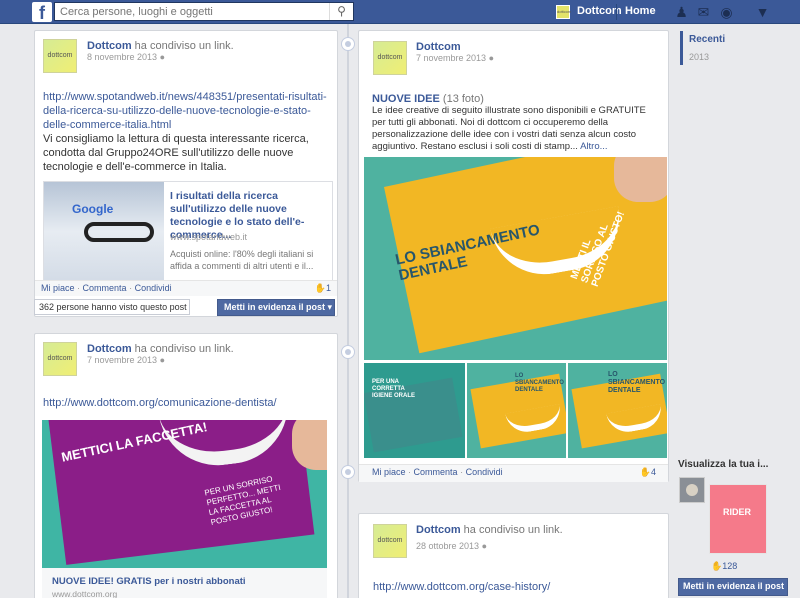  Describe the element at coordinates (119, 232) in the screenshot. I see `glasses-graphic` at that location.